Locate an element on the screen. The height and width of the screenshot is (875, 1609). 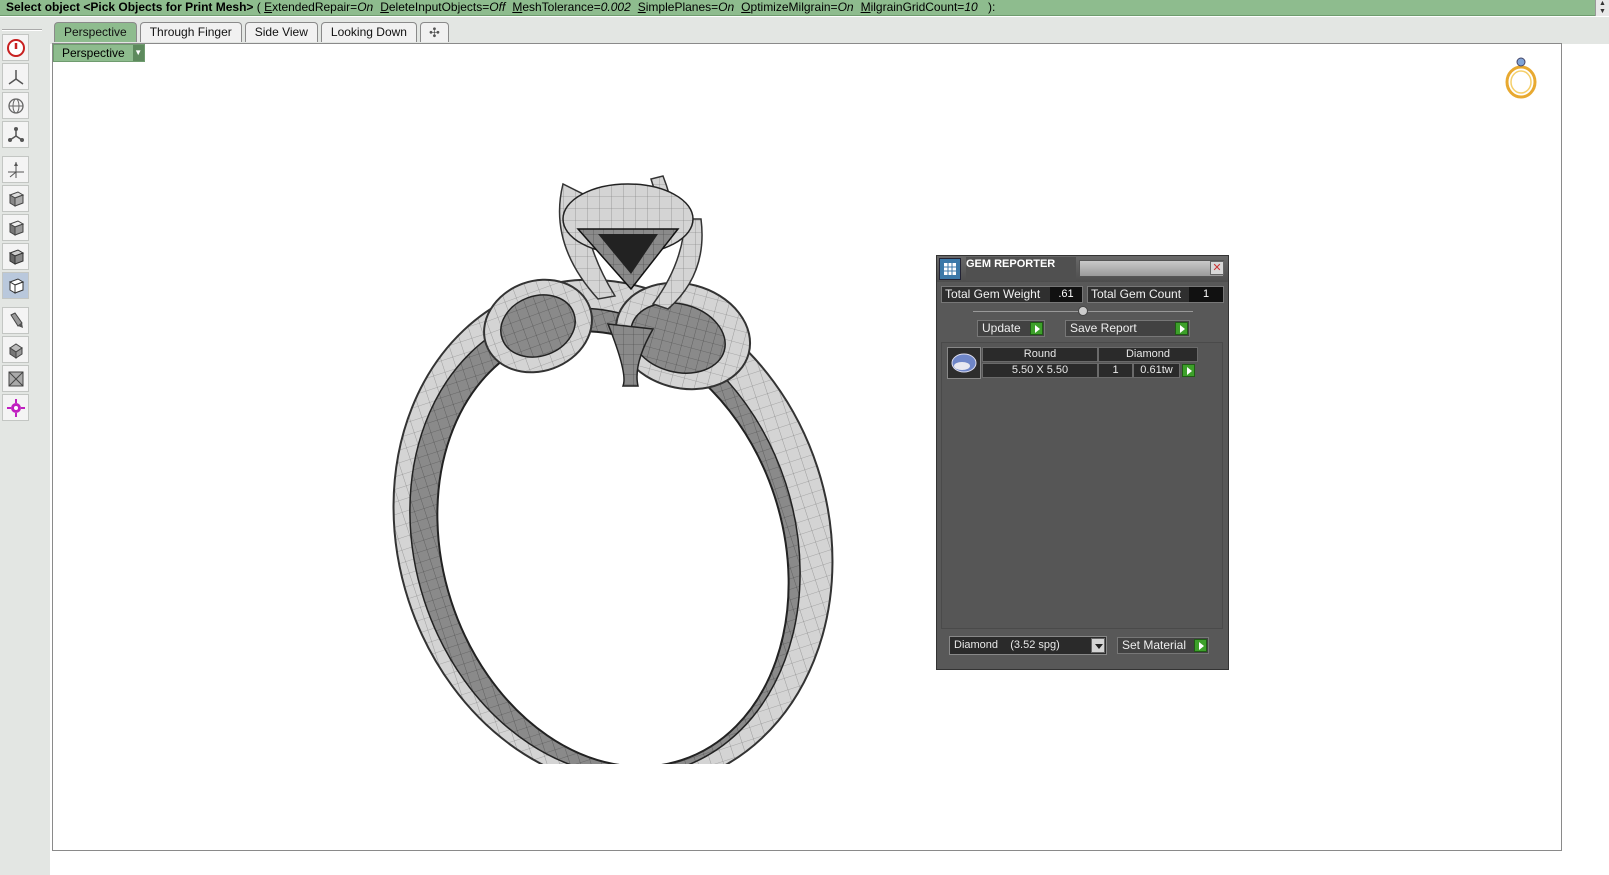
save-report-button: Save Report is located at coordinates (1127, 328).